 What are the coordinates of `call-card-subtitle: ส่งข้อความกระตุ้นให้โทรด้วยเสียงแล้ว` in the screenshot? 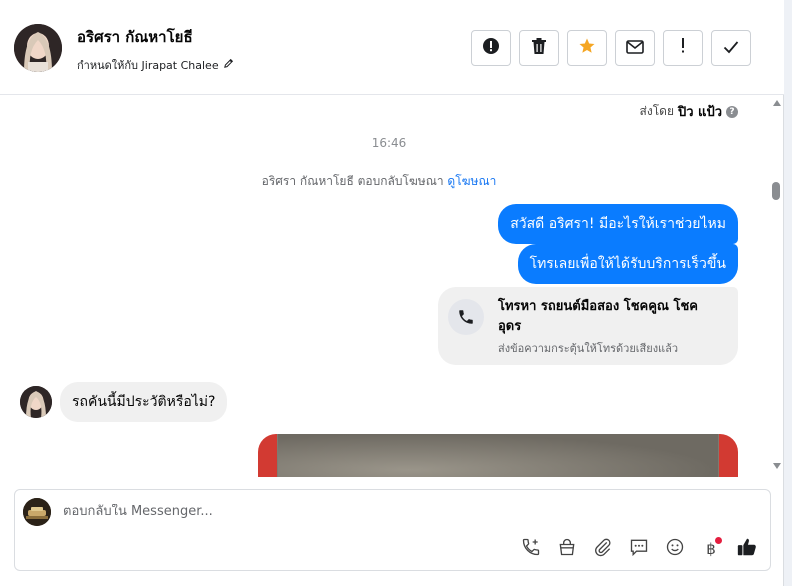 It's located at (588, 348).